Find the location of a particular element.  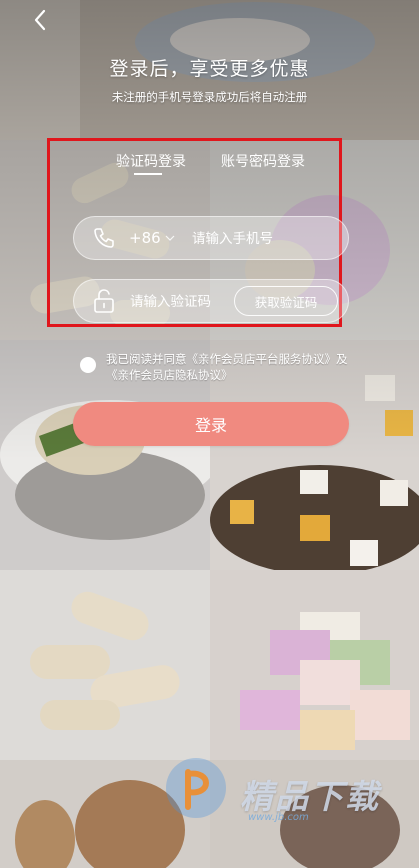

agreement-prefix: 我已阅读并同意 is located at coordinates (146, 359).